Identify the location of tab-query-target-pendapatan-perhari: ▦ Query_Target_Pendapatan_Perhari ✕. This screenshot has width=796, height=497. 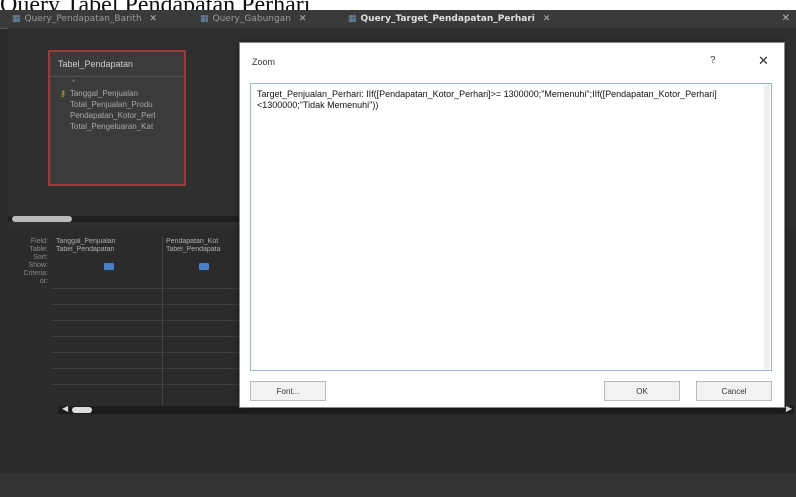
(449, 20).